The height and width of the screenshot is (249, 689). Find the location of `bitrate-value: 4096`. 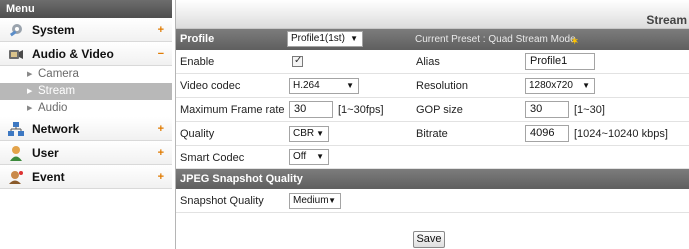

bitrate-value: 4096 is located at coordinates (542, 133).